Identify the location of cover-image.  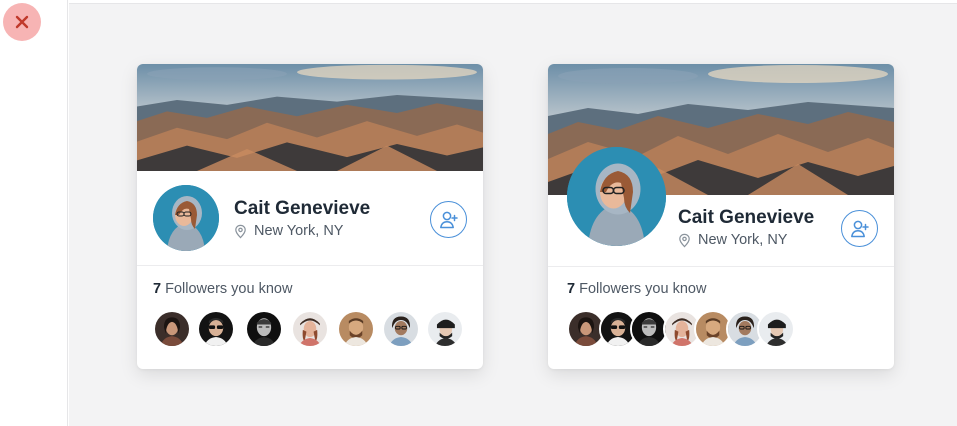
(310, 117).